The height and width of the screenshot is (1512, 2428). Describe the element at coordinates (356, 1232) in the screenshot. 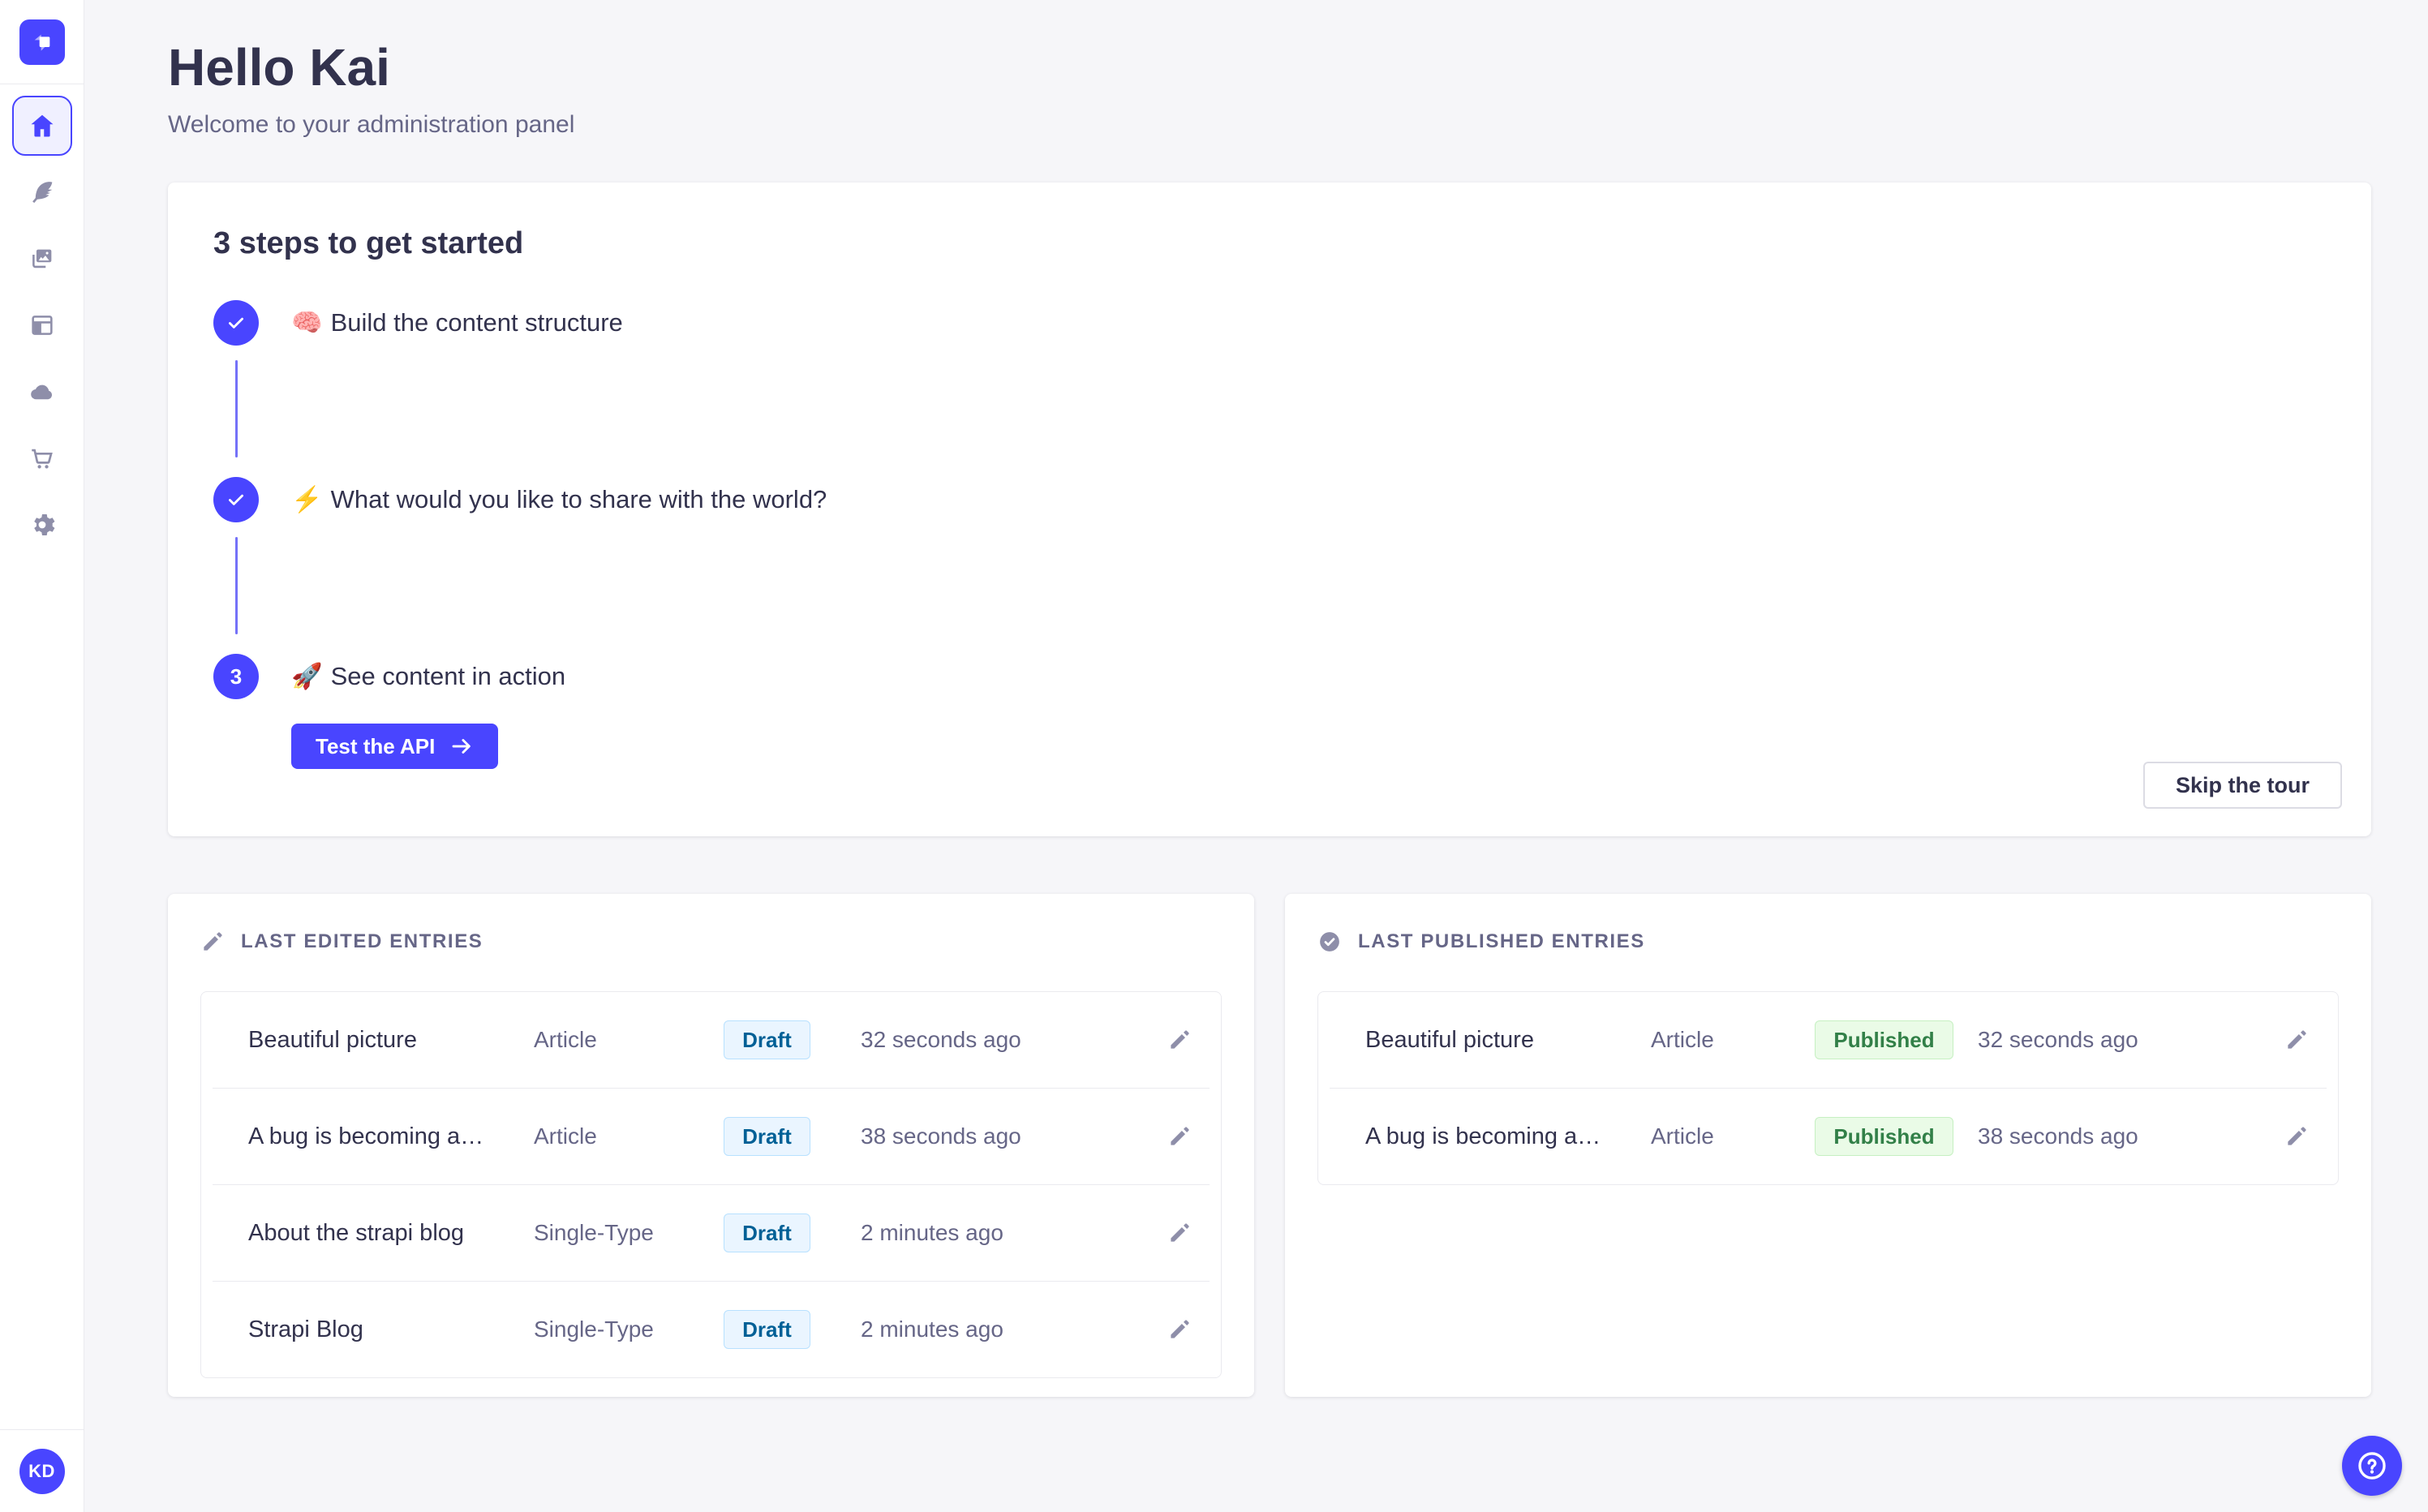

I see `entry-title: About the strapi blog` at that location.